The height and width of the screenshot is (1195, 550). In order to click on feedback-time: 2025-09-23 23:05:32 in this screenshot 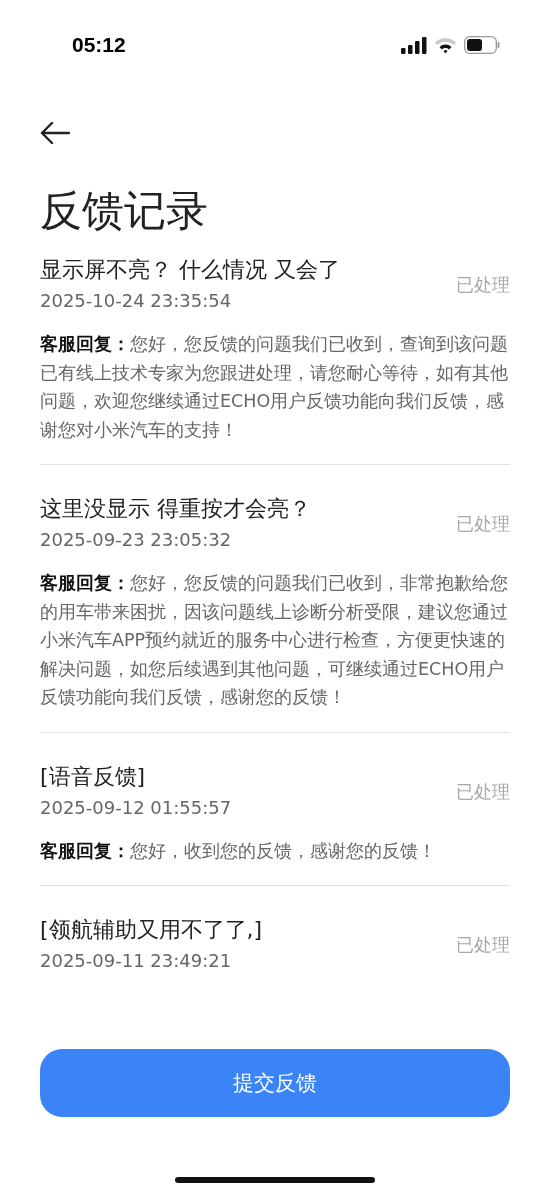, I will do `click(136, 540)`.